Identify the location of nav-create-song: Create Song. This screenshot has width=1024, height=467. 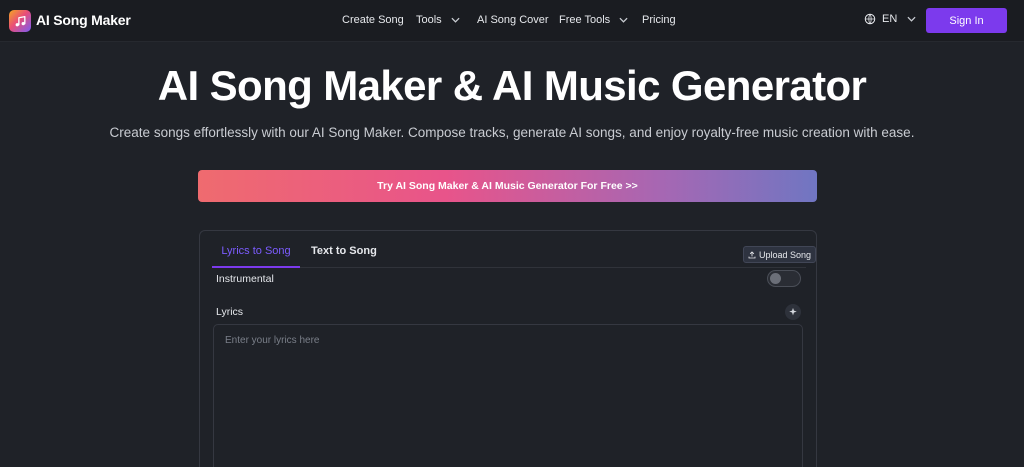
(373, 20).